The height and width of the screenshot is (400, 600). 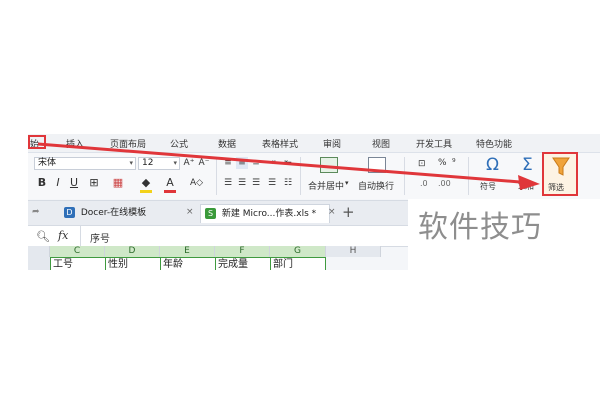 I want to click on watermark-text: 软件技巧, so click(x=480, y=227).